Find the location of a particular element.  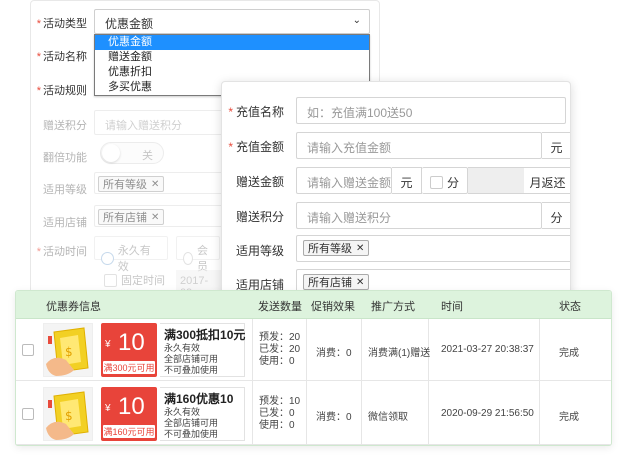

toggle-state: 关 is located at coordinates (147, 156).